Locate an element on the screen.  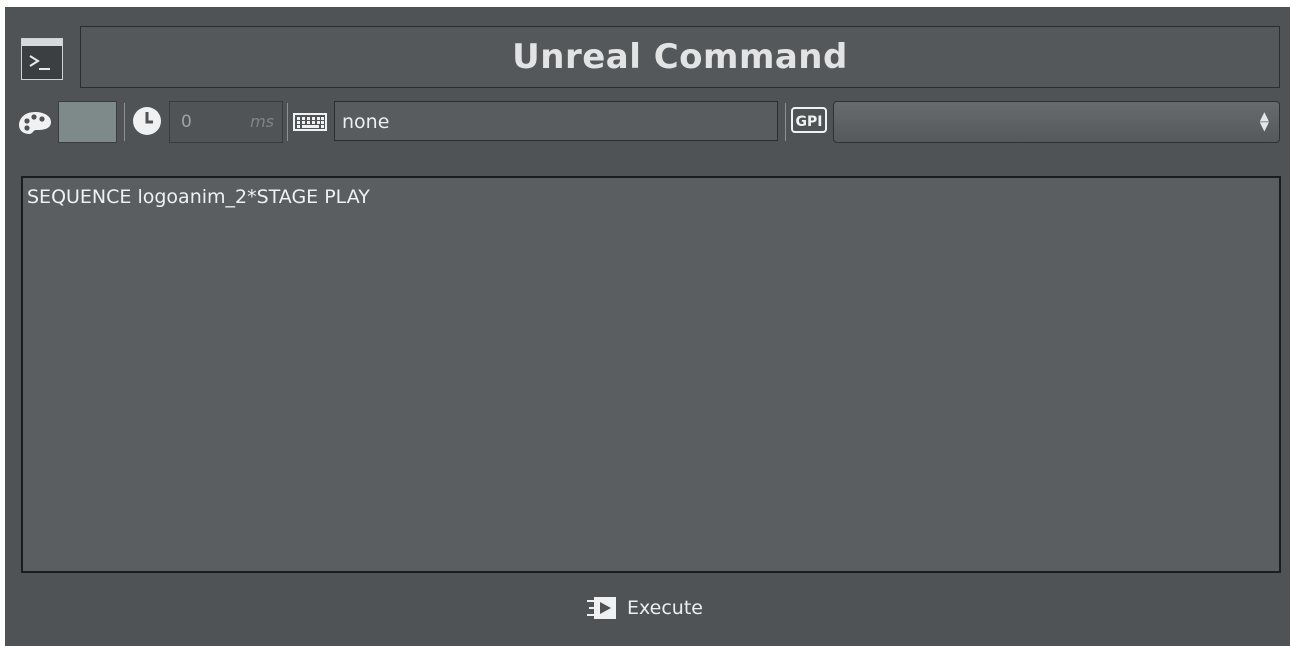
command-text: SEQUENCE logoanim_2*STAGE PLAY is located at coordinates (198, 197).